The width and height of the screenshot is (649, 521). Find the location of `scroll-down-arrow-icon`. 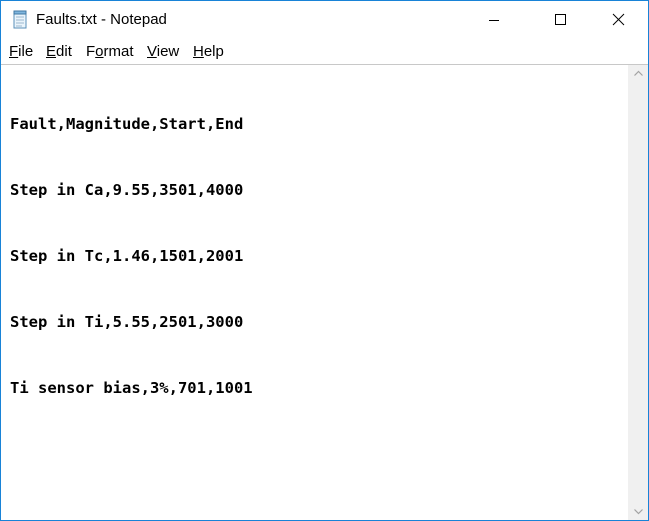

scroll-down-arrow-icon is located at coordinates (638, 513).